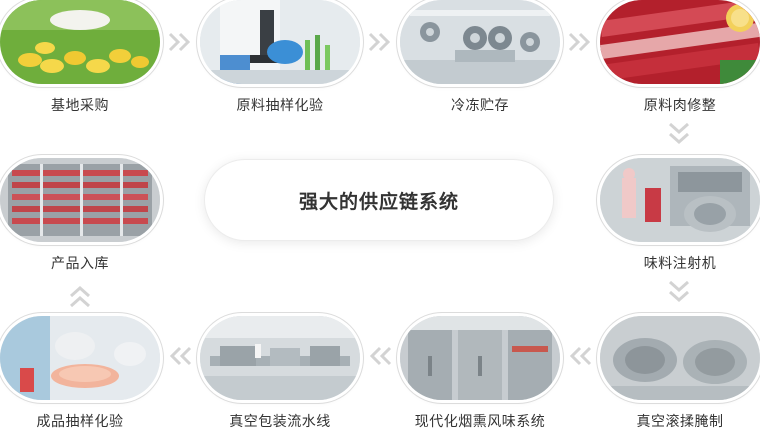 Image resolution: width=760 pixels, height=432 pixels. What do you see at coordinates (80, 422) in the screenshot?
I see `step-label: 成品抽样化验` at bounding box center [80, 422].